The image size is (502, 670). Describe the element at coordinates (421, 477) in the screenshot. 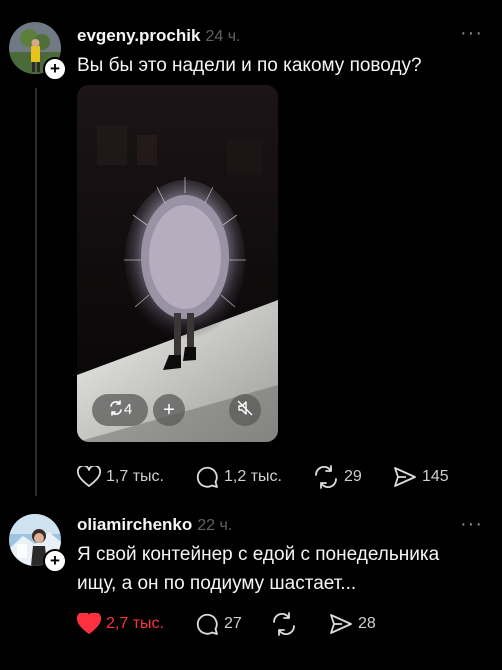

I see `share-button: 145` at that location.